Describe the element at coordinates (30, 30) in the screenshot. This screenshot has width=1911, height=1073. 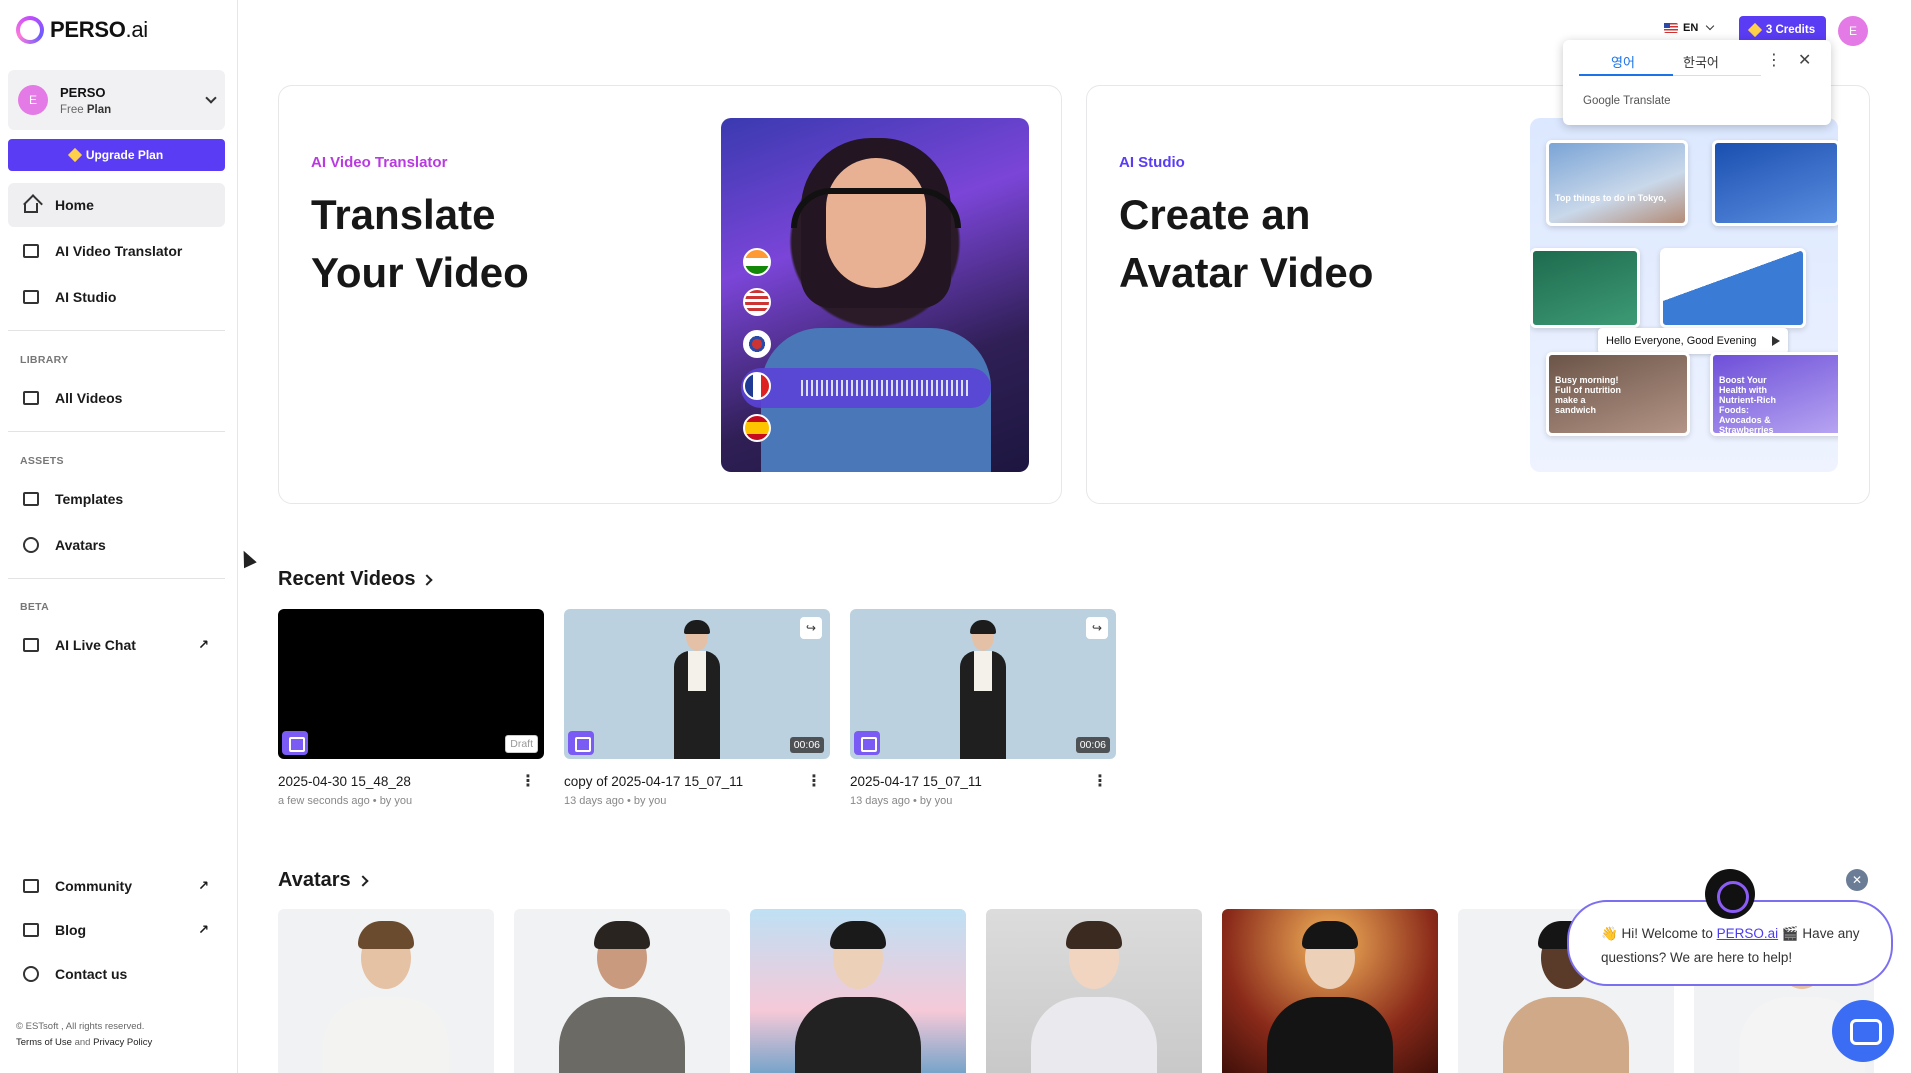
I see `perso-logo-icon` at that location.